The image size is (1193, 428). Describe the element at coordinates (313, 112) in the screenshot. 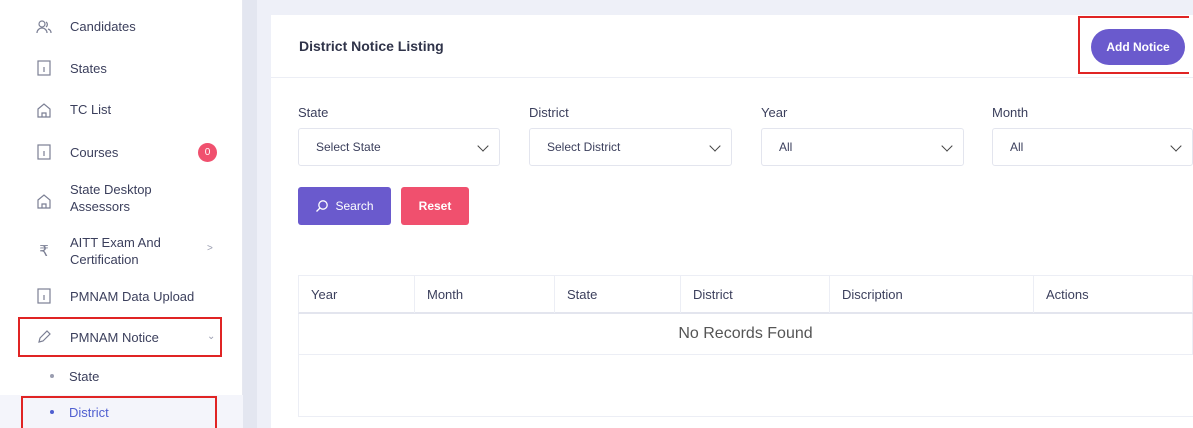

I see `state-filter-label: State` at that location.